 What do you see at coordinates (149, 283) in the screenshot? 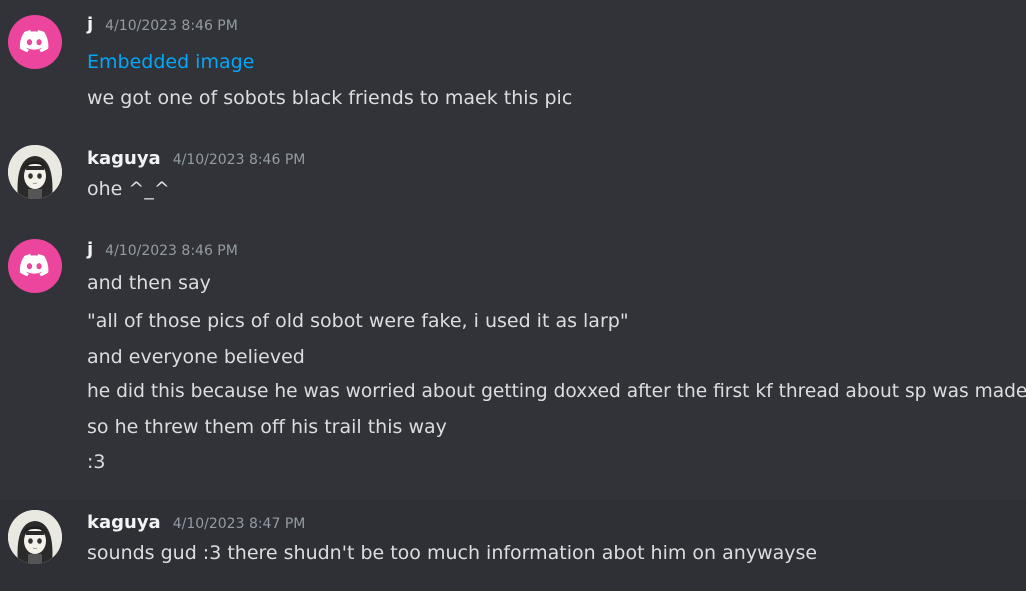
I see `message-text: and then say` at bounding box center [149, 283].